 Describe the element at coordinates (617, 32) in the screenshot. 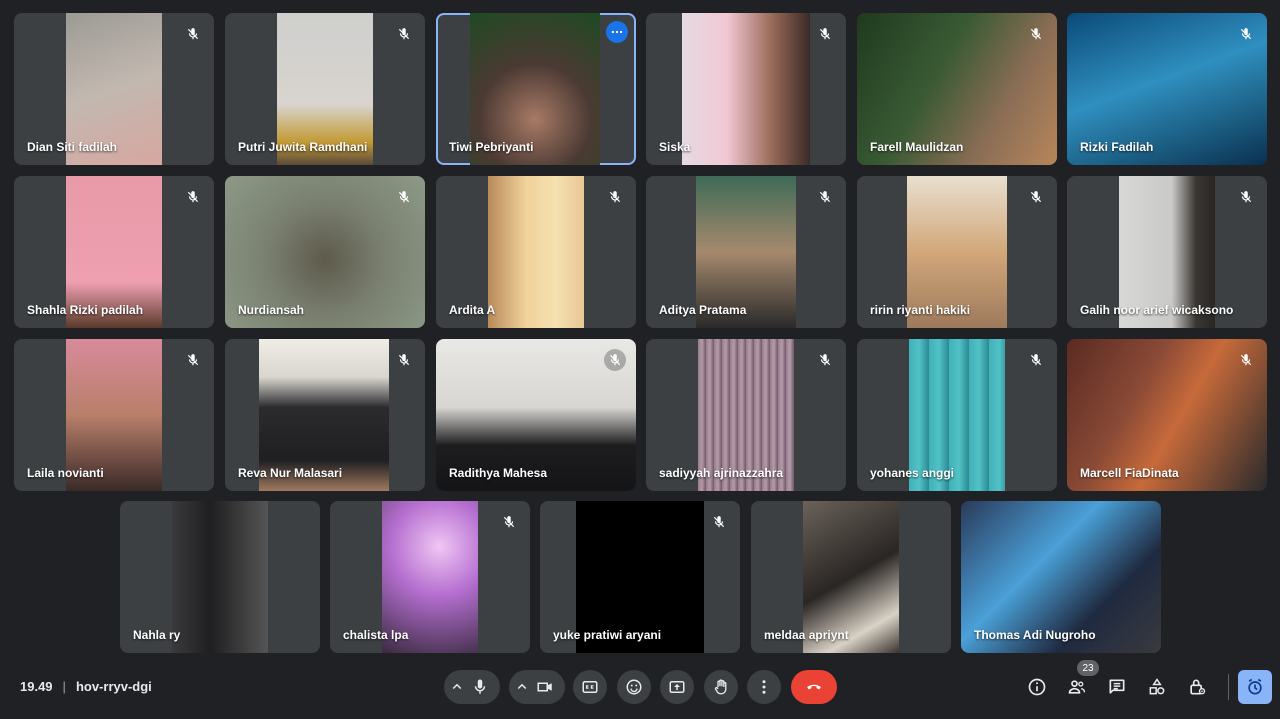

I see `more-options-icon` at that location.